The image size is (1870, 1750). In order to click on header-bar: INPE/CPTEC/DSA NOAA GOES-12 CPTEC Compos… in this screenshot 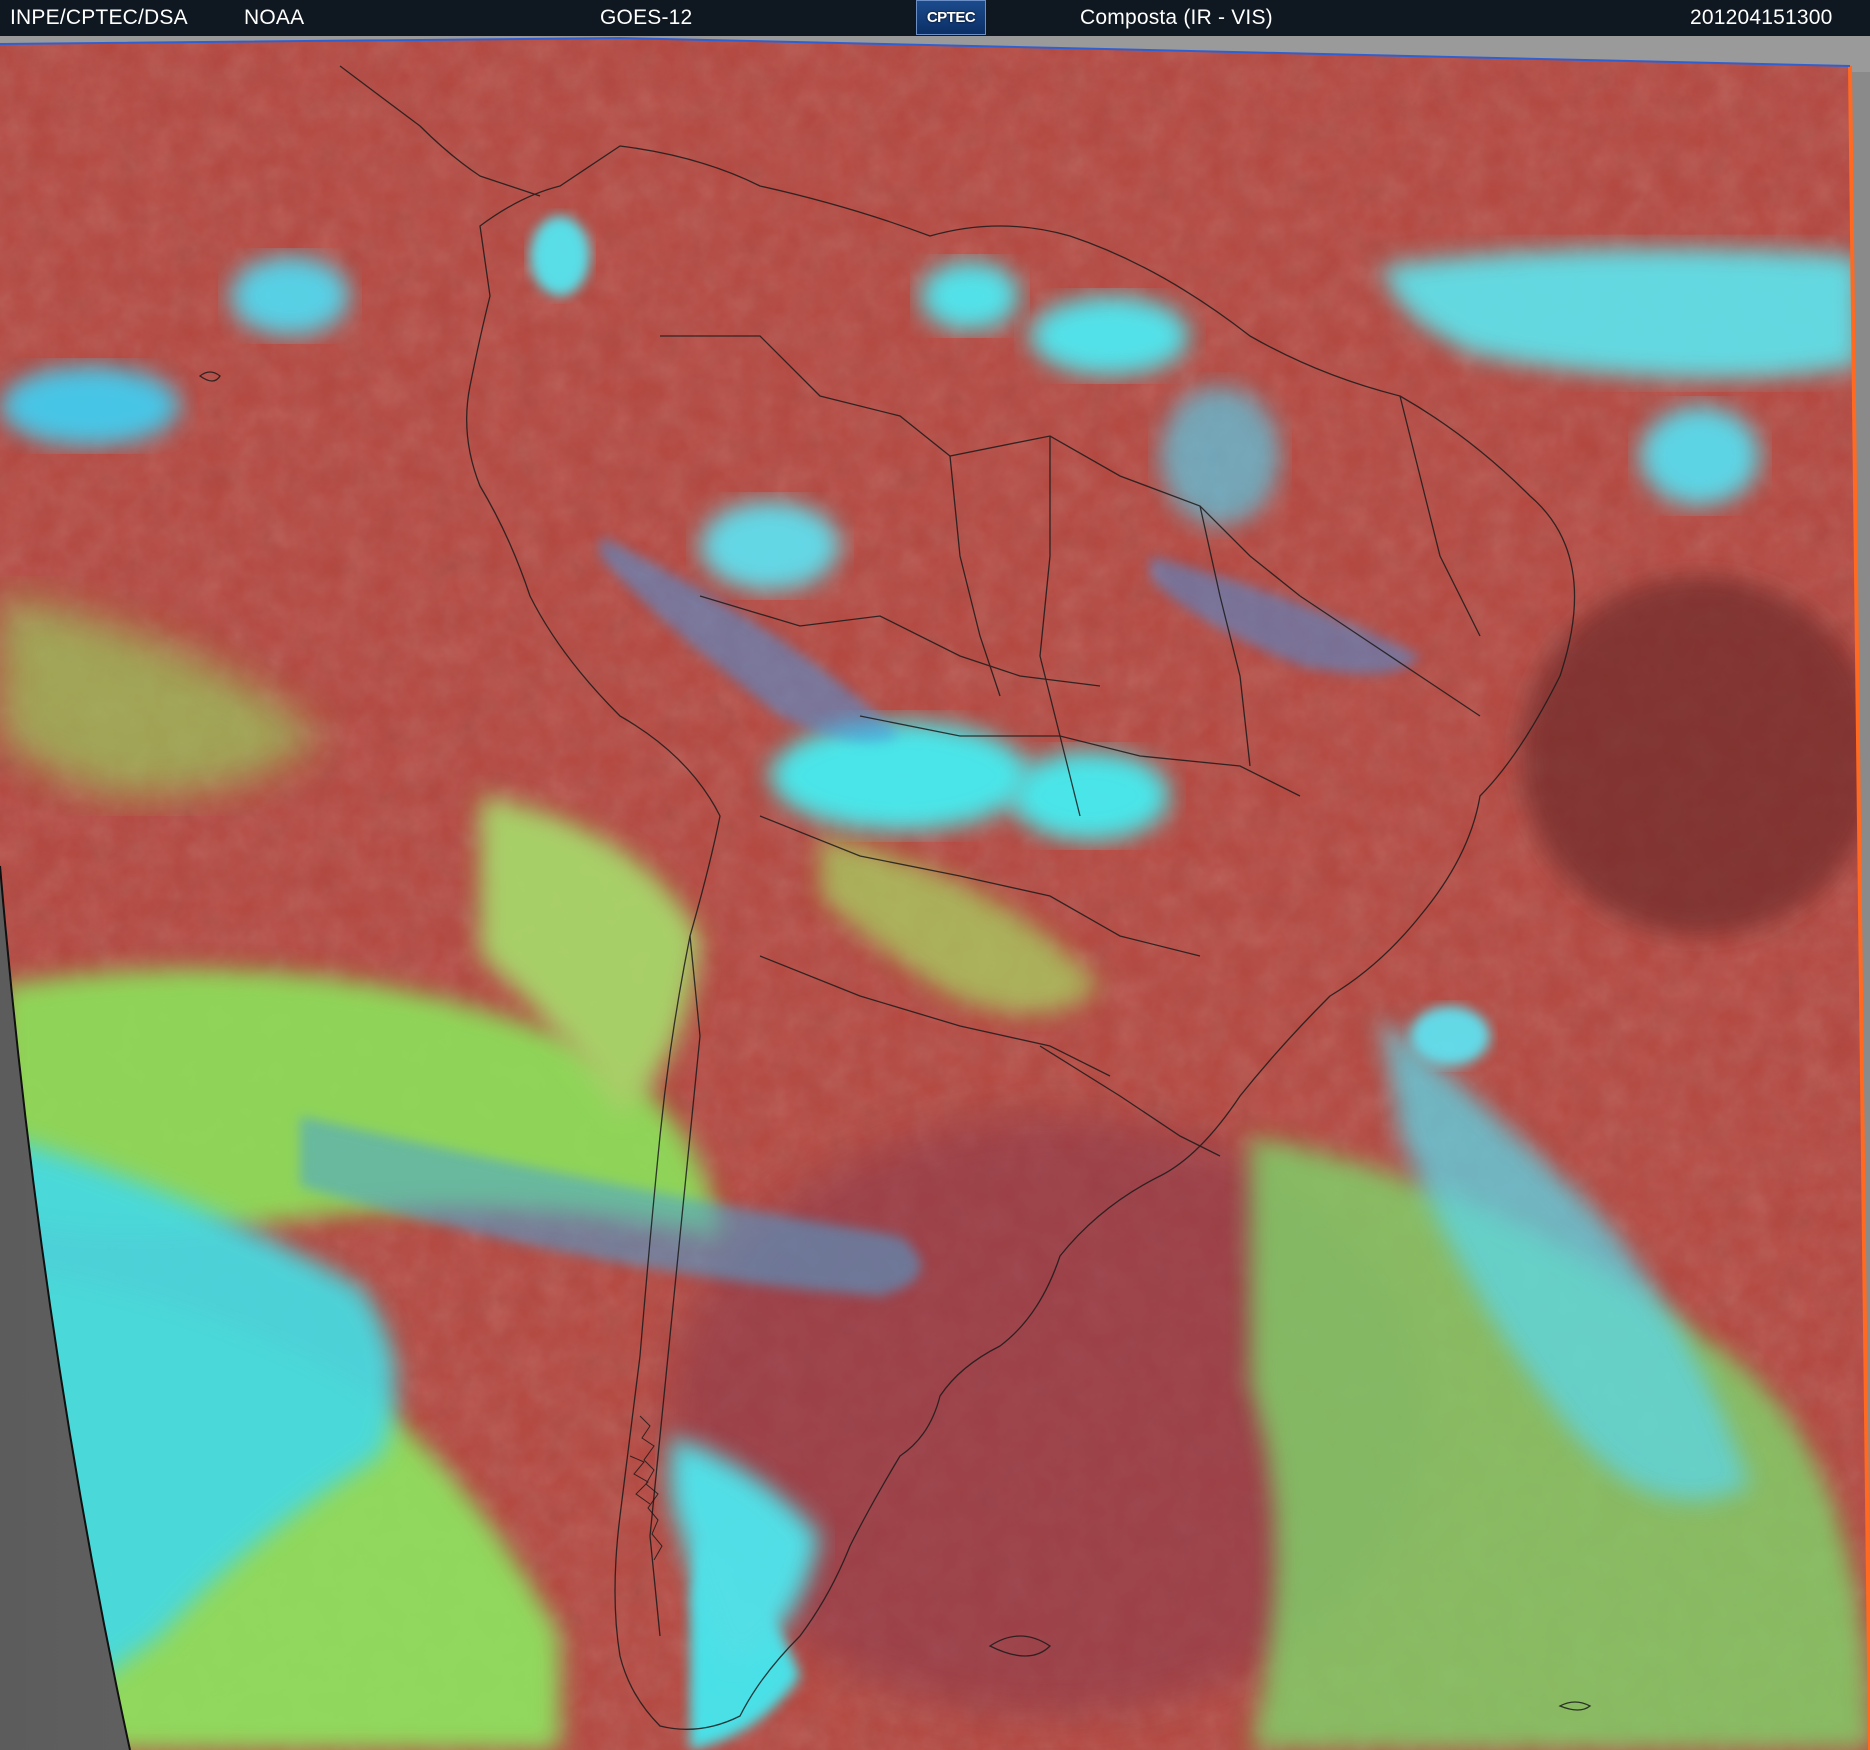, I will do `click(935, 18)`.